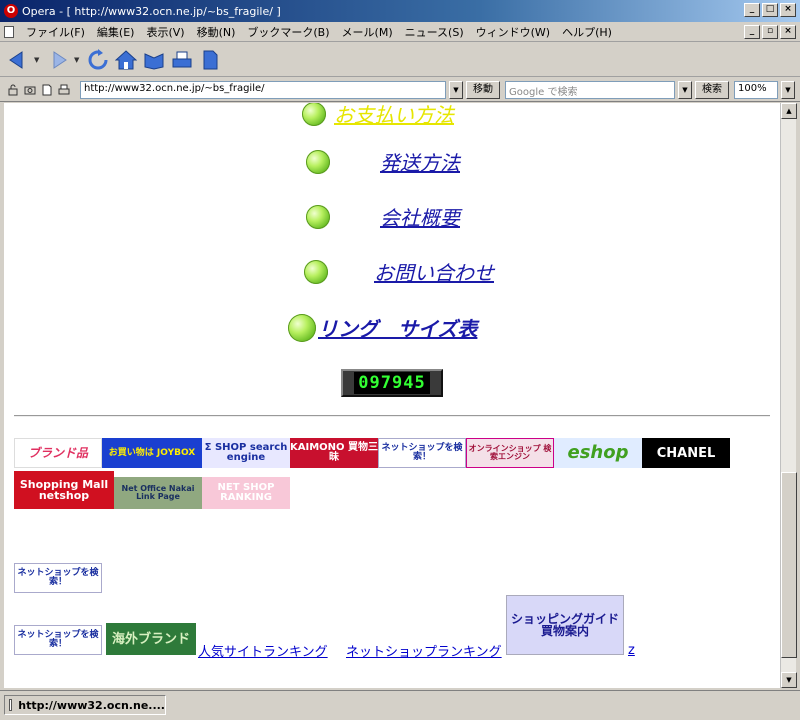 This screenshot has height=720, width=800. Describe the element at coordinates (587, 32) in the screenshot. I see `menu-help: ヘルプ(H)` at that location.